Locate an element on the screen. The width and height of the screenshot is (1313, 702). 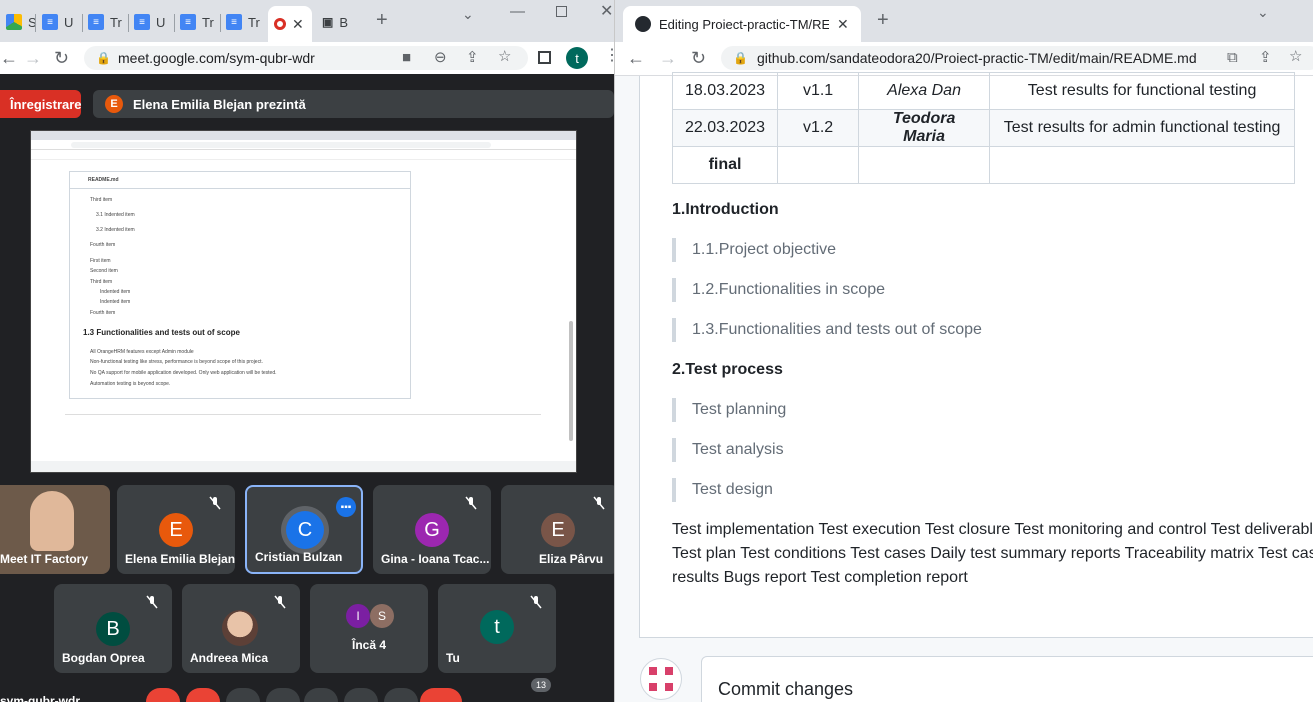
camera-icon: ■ is located at coordinates (406, 58).